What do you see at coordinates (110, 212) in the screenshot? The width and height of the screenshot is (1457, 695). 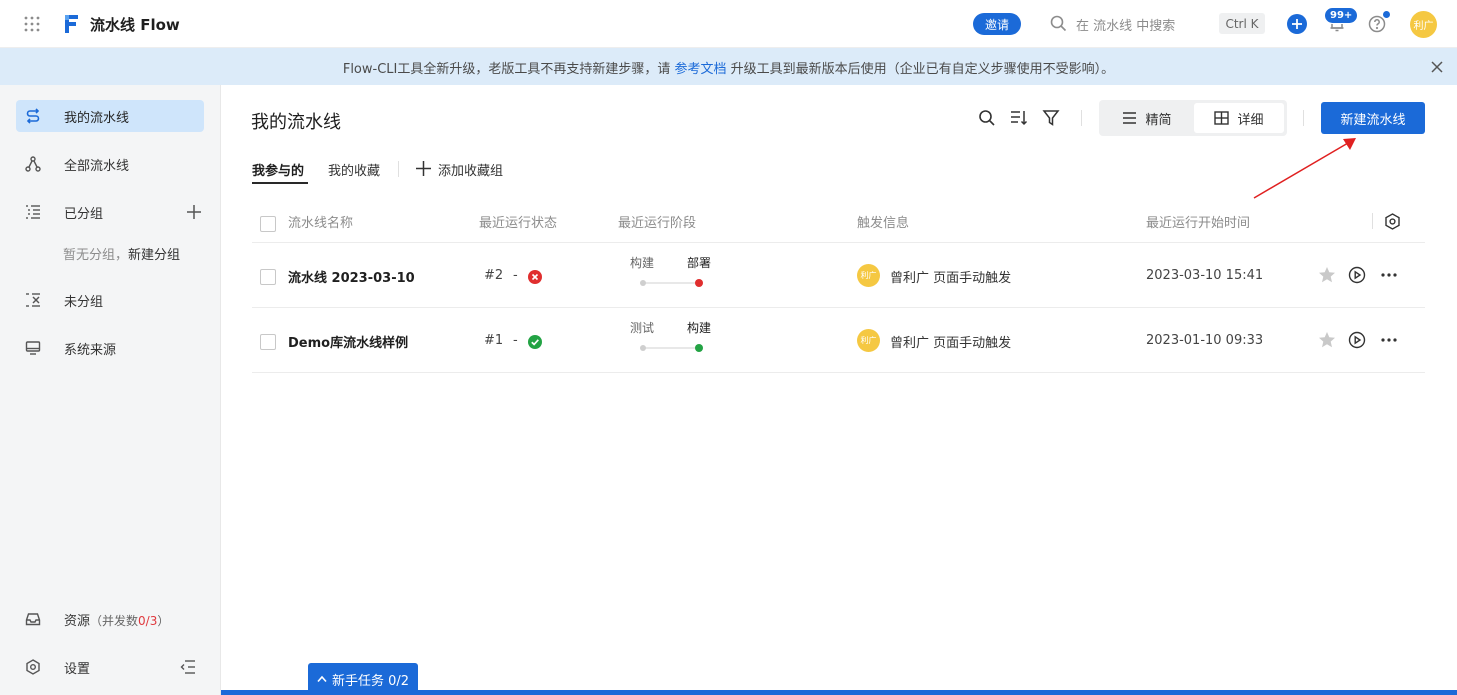 I see `sidebar-item-grouped: 已分组` at bounding box center [110, 212].